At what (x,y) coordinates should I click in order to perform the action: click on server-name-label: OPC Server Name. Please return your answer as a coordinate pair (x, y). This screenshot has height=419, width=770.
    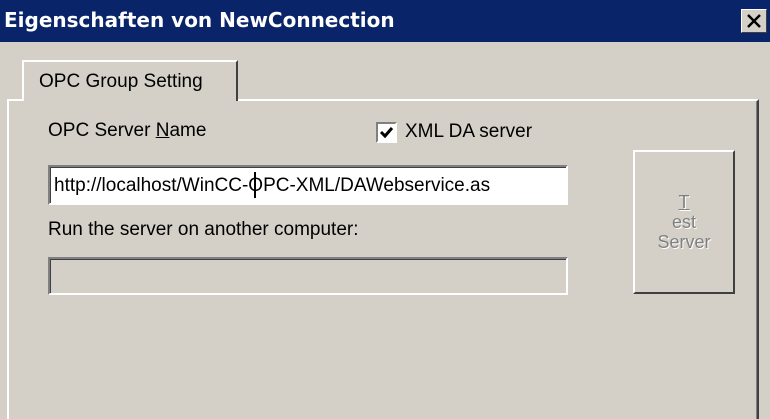
    Looking at the image, I should click on (127, 130).